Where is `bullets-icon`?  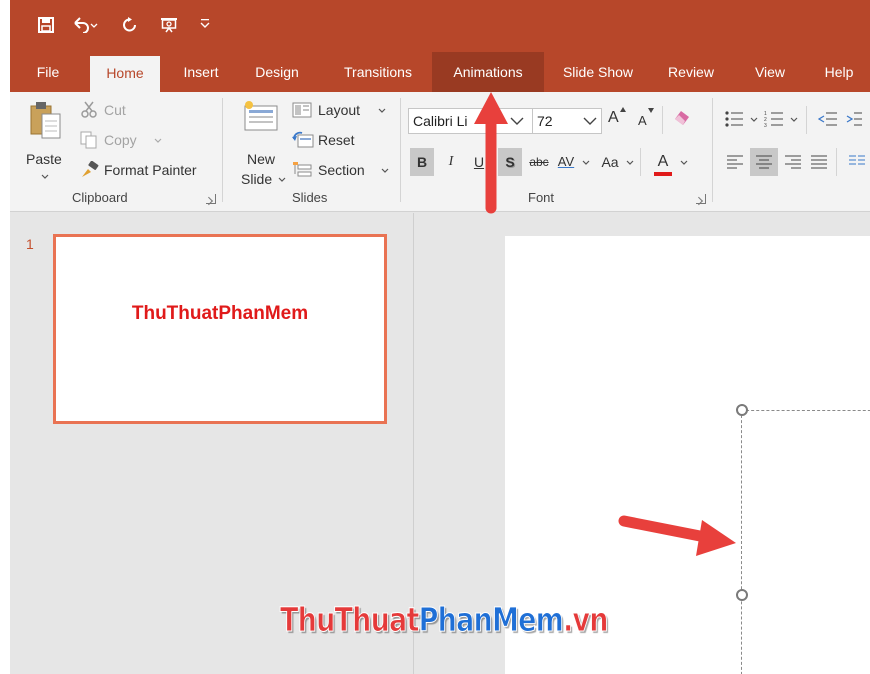 bullets-icon is located at coordinates (734, 119).